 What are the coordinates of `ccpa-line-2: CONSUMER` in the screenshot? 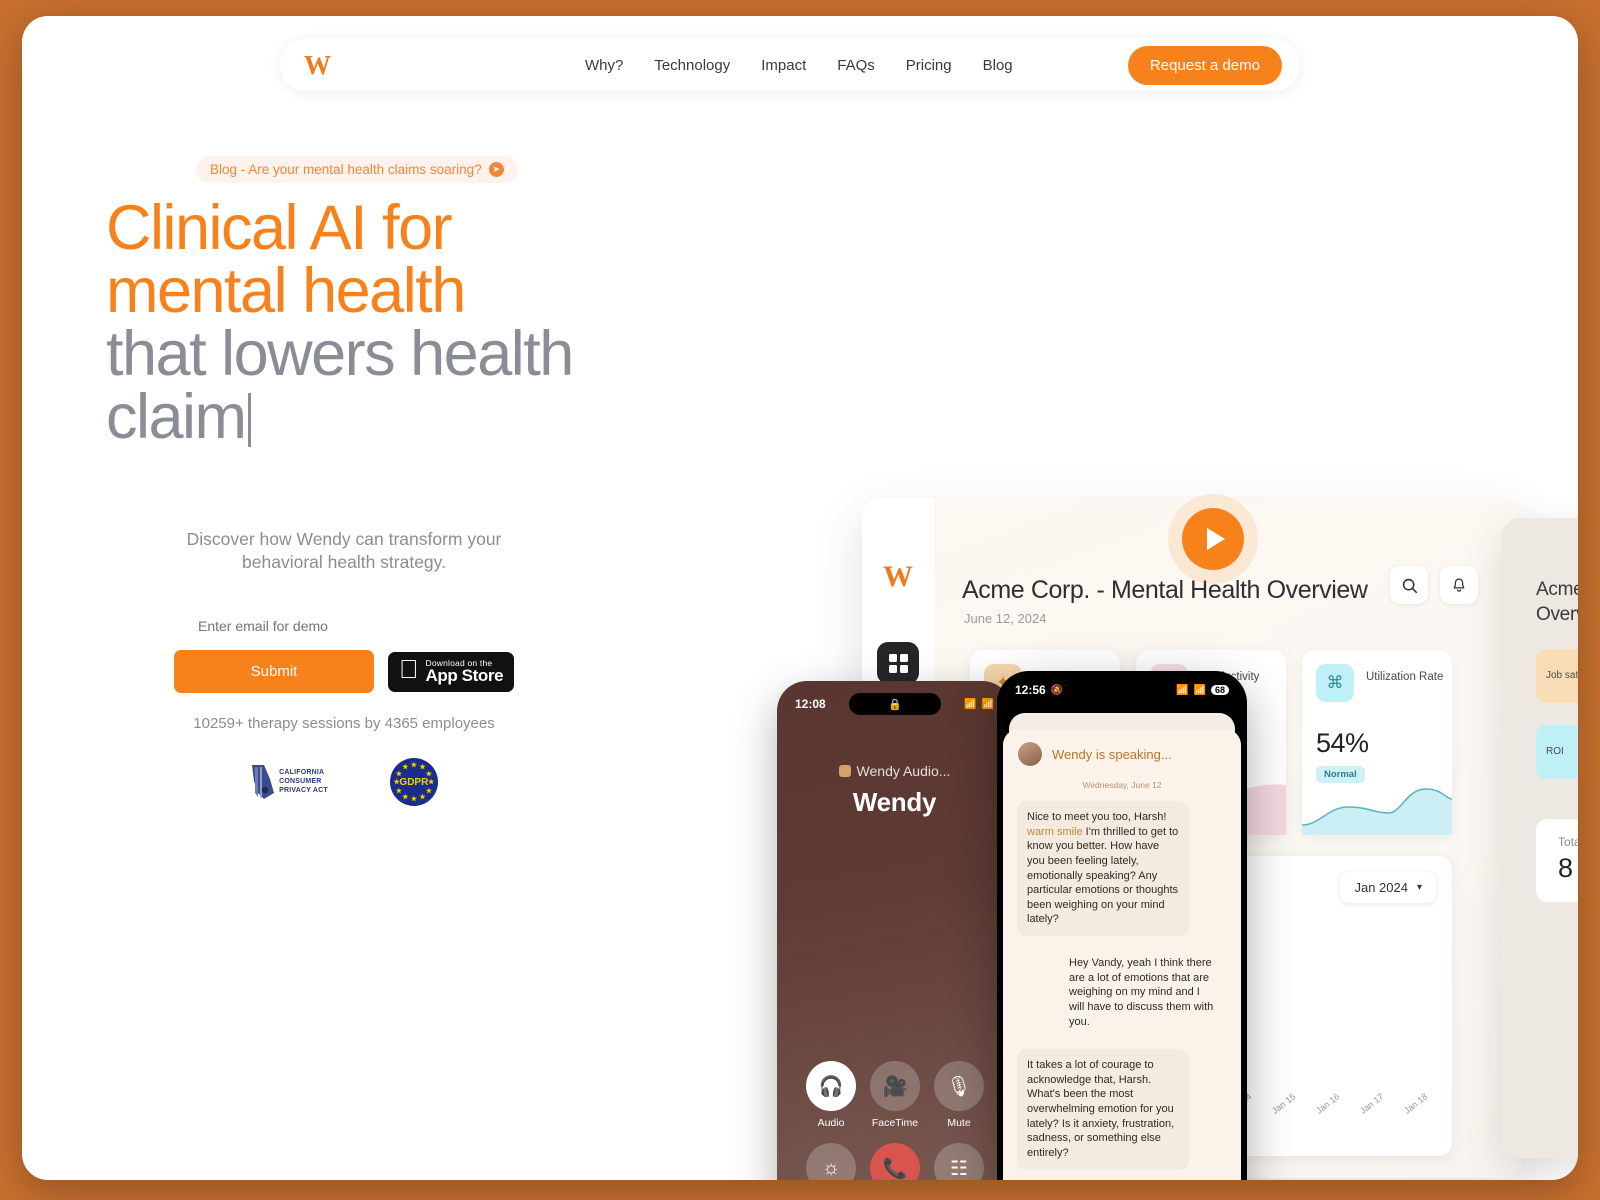 It's located at (300, 781).